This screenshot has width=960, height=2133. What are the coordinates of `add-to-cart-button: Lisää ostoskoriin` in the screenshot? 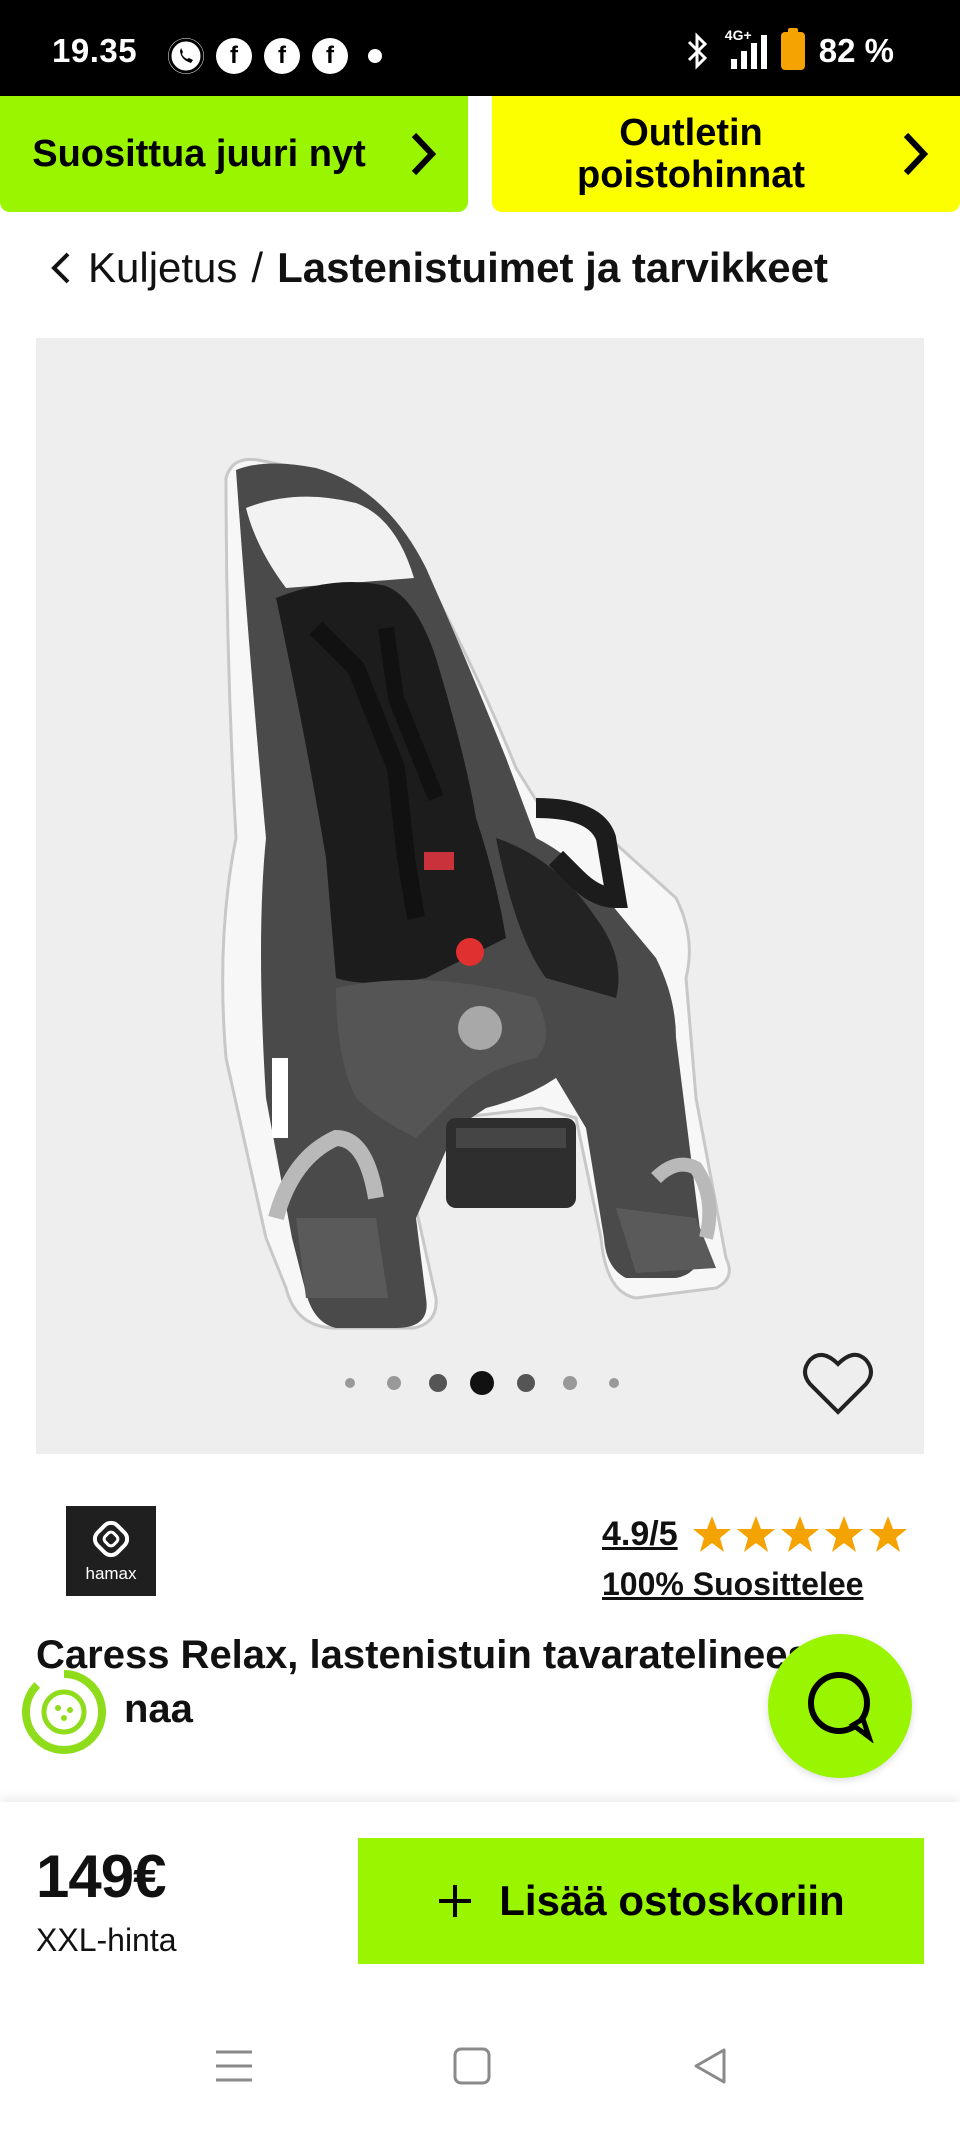 It's located at (641, 1901).